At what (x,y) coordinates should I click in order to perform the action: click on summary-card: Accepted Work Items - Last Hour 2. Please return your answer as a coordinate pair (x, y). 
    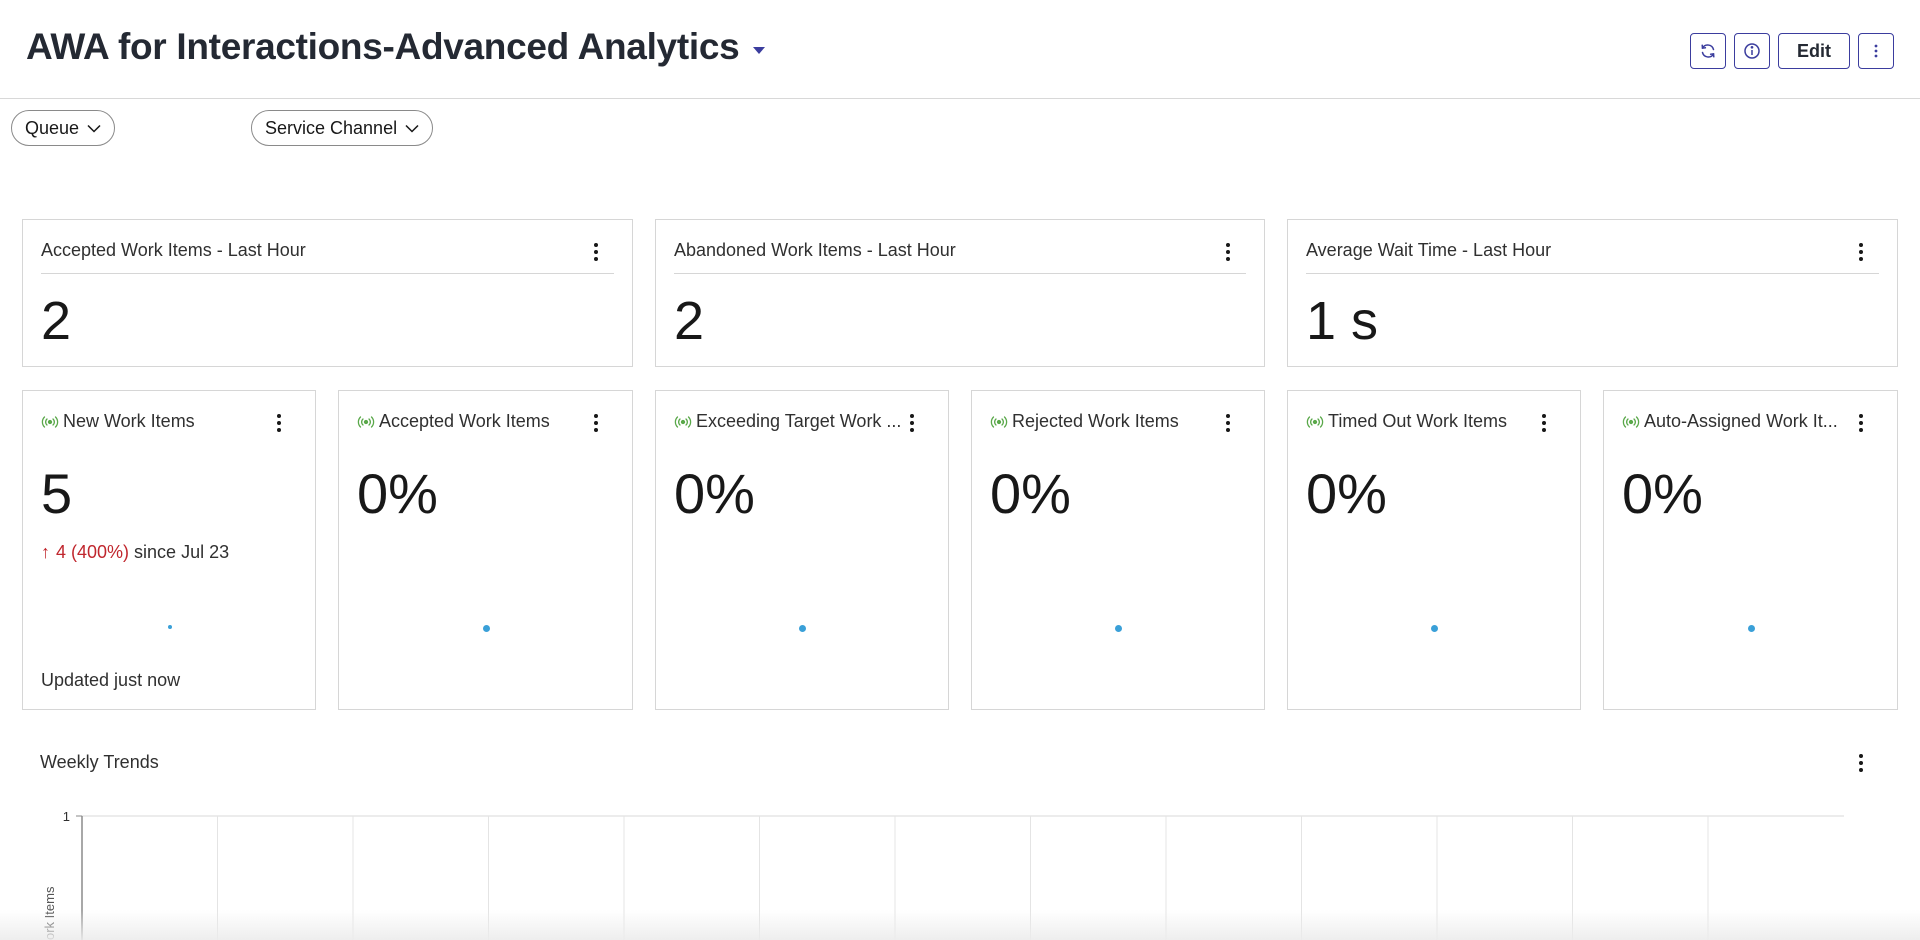
    Looking at the image, I should click on (327, 293).